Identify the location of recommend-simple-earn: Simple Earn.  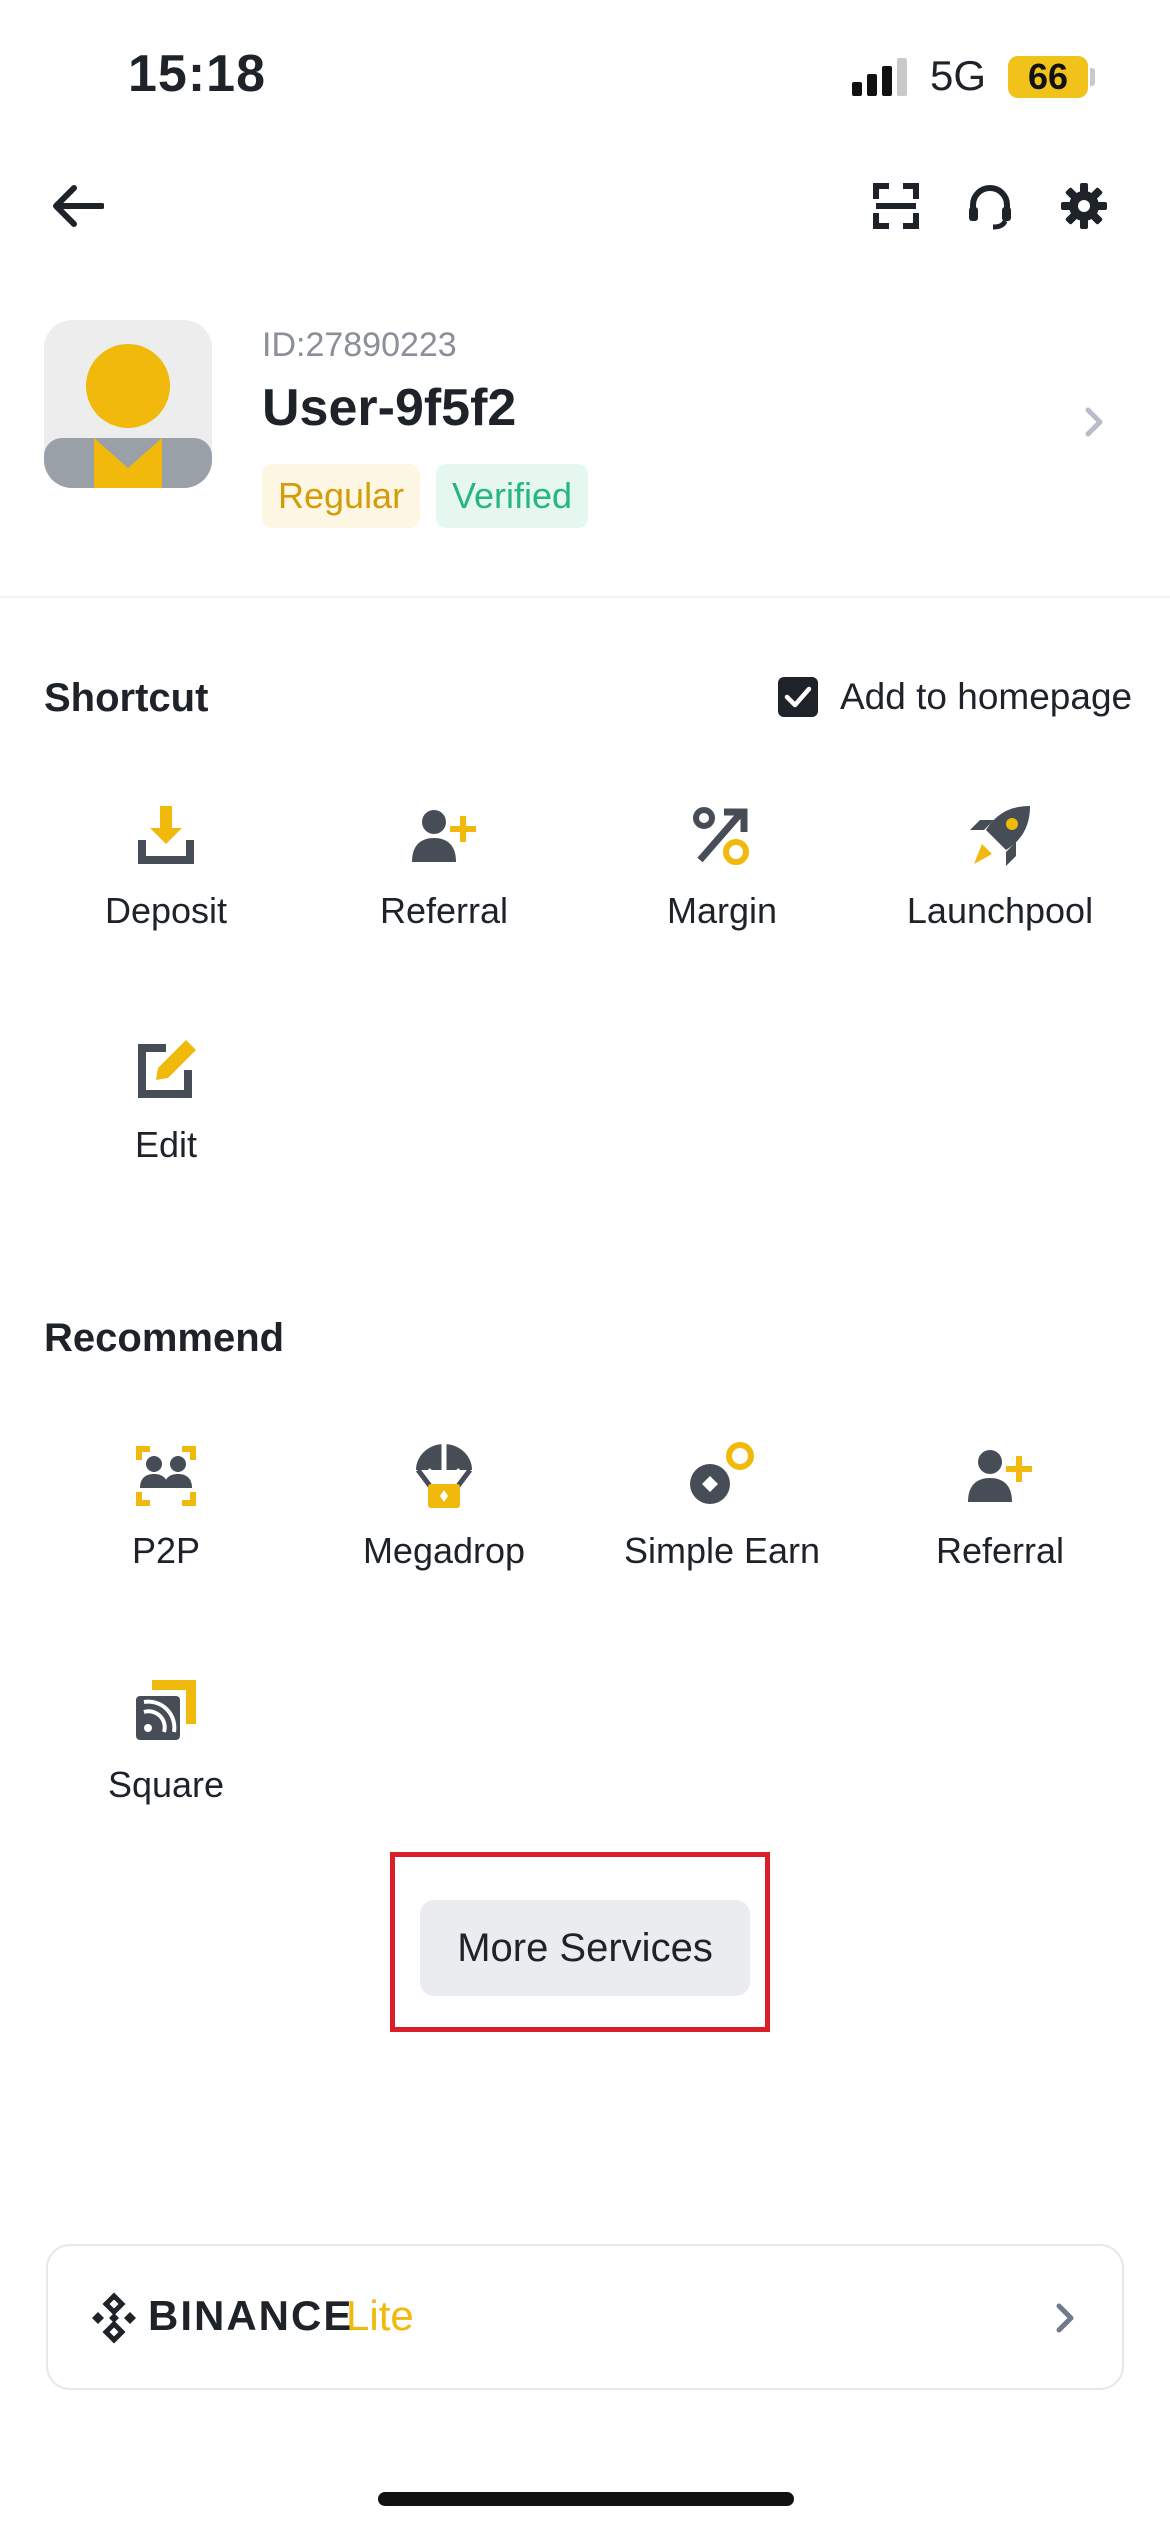
(722, 1540).